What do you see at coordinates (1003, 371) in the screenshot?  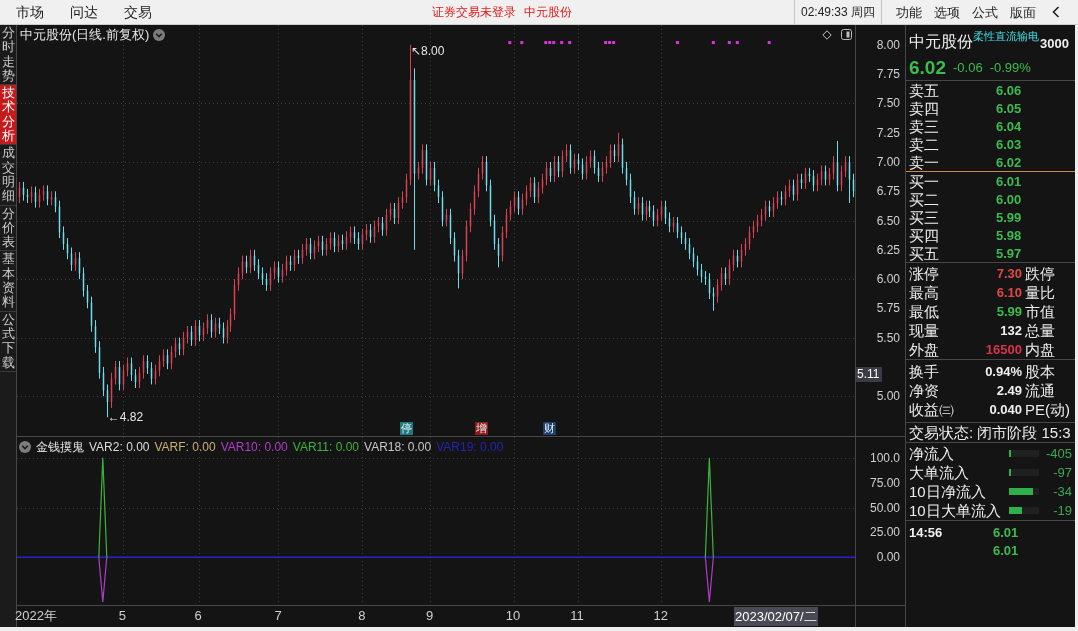 I see `stat-value: 0.94%` at bounding box center [1003, 371].